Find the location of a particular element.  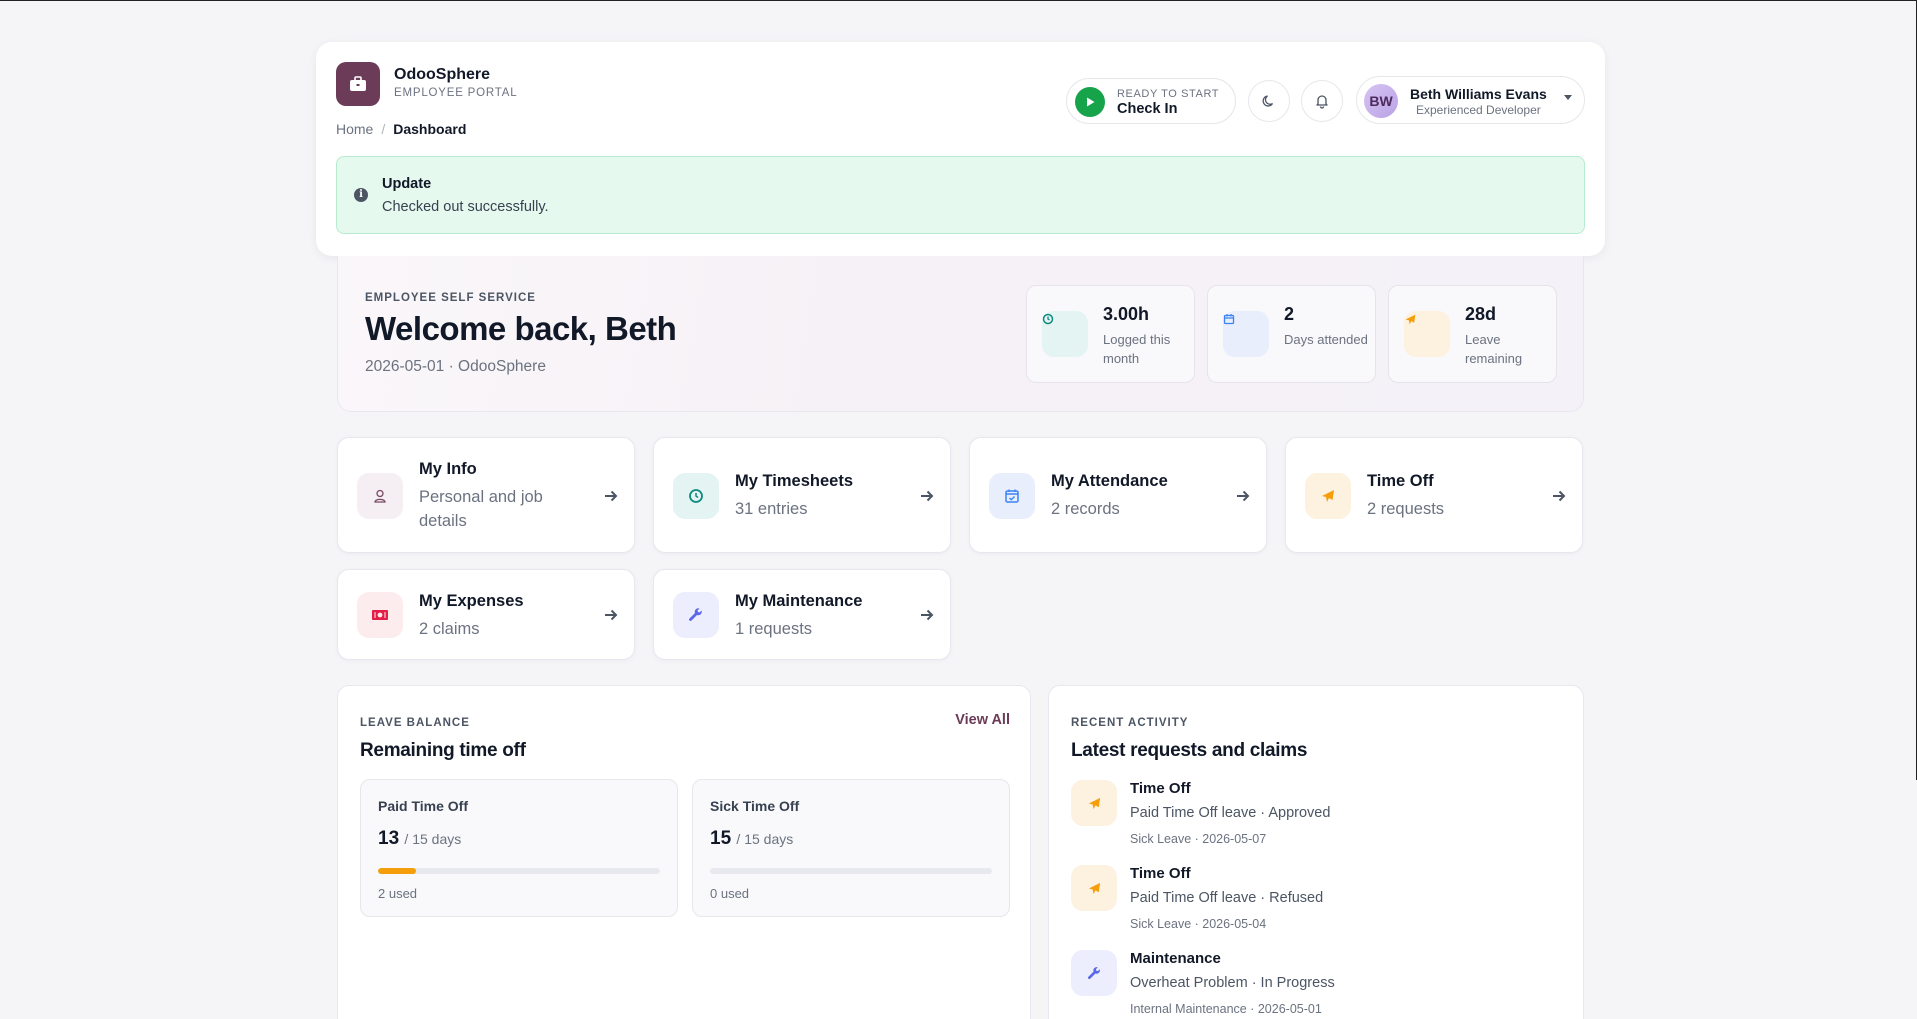

avatar: BW is located at coordinates (1381, 101).